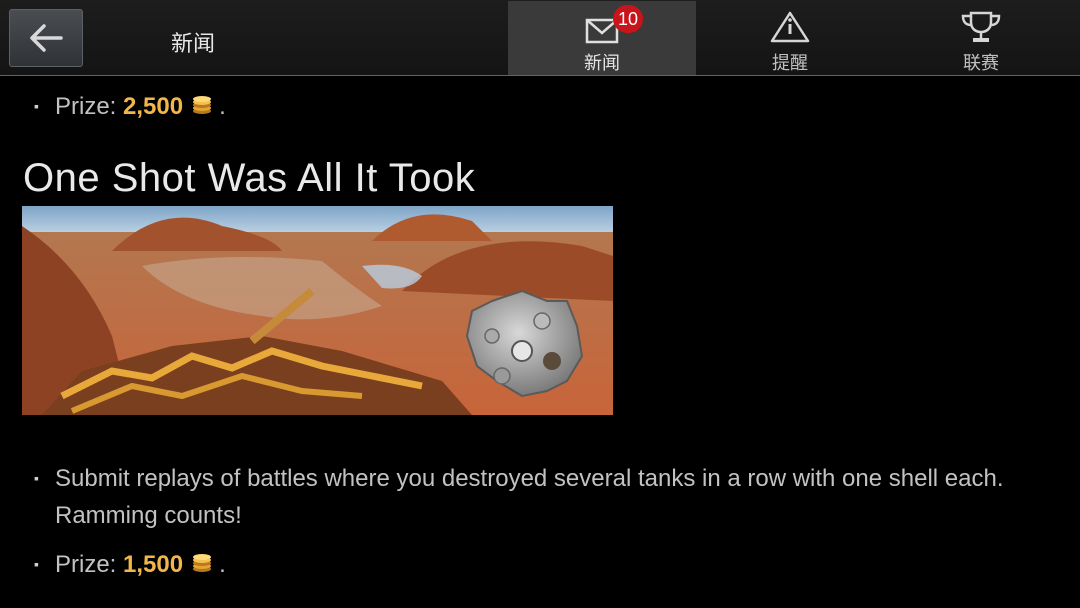 Image resolution: width=1080 pixels, height=608 pixels. I want to click on section-title: One Shot Was All It Took, so click(249, 178).